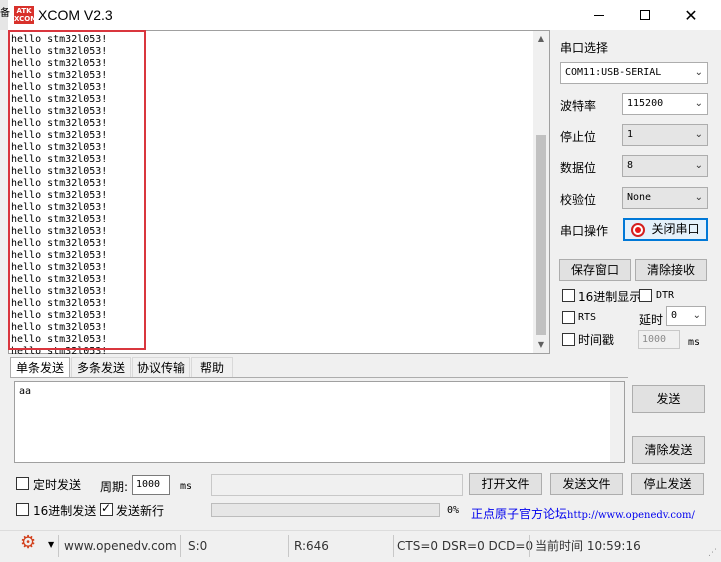 The width and height of the screenshot is (721, 562). Describe the element at coordinates (584, 231) in the screenshot. I see `port-op-label: 串口操作` at that location.